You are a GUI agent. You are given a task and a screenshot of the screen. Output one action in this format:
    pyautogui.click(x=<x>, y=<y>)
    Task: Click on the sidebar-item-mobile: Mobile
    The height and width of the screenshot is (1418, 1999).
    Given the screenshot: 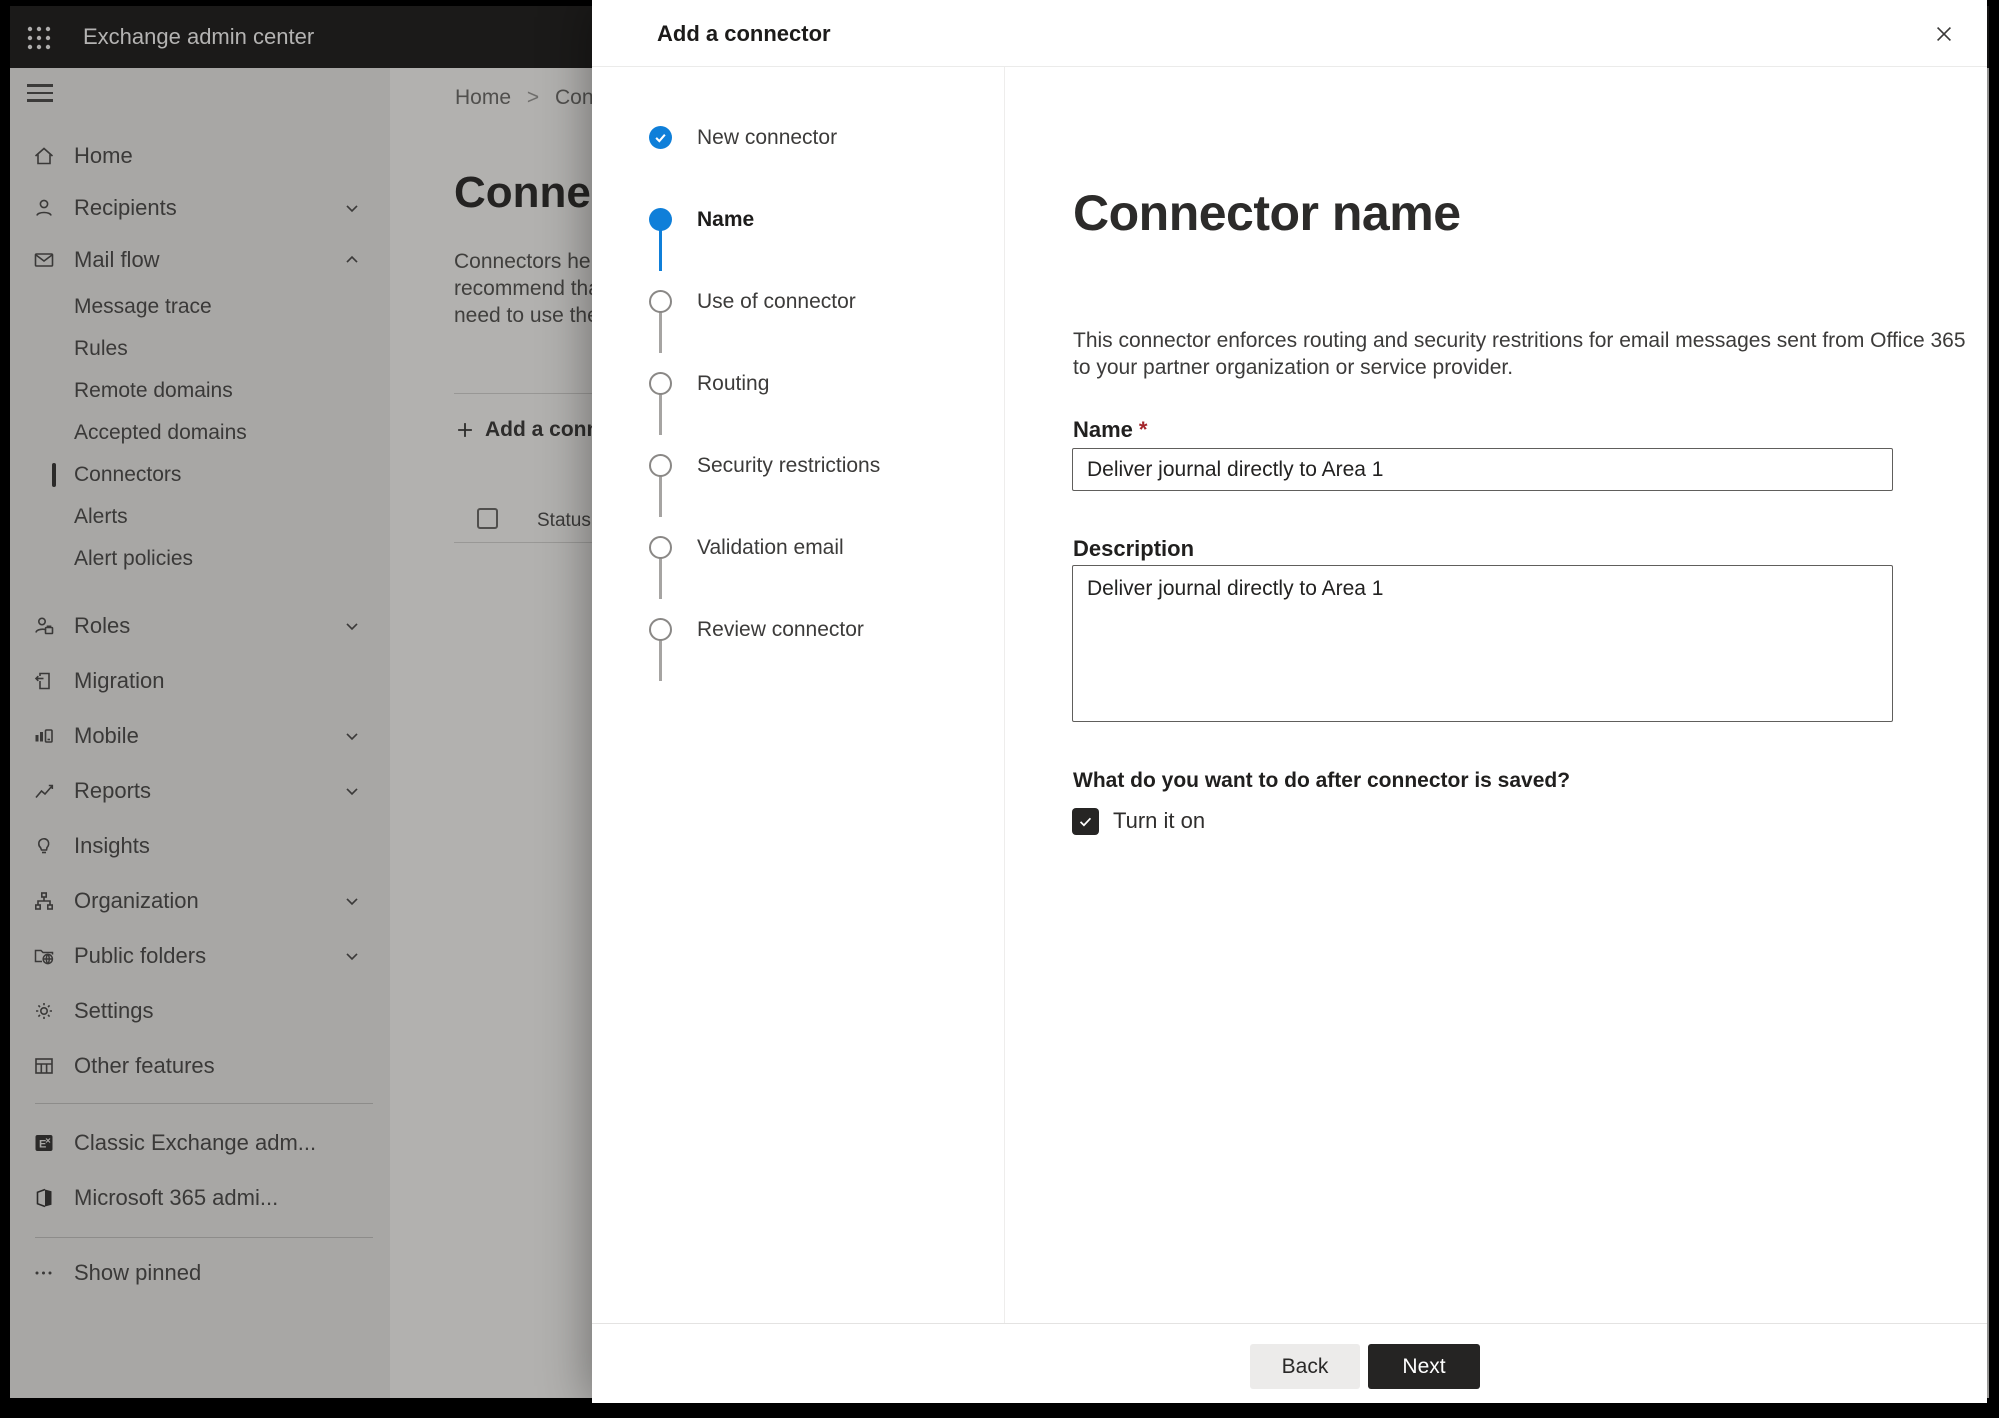 What is the action you would take?
    pyautogui.click(x=200, y=735)
    